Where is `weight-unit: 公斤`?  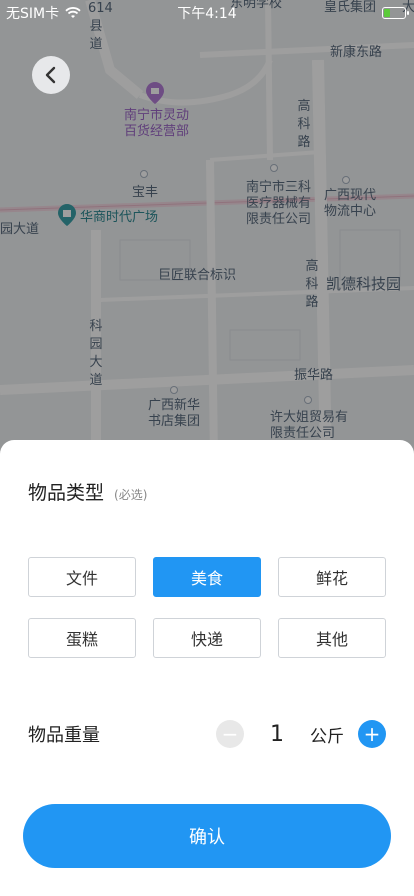 weight-unit: 公斤 is located at coordinates (327, 736).